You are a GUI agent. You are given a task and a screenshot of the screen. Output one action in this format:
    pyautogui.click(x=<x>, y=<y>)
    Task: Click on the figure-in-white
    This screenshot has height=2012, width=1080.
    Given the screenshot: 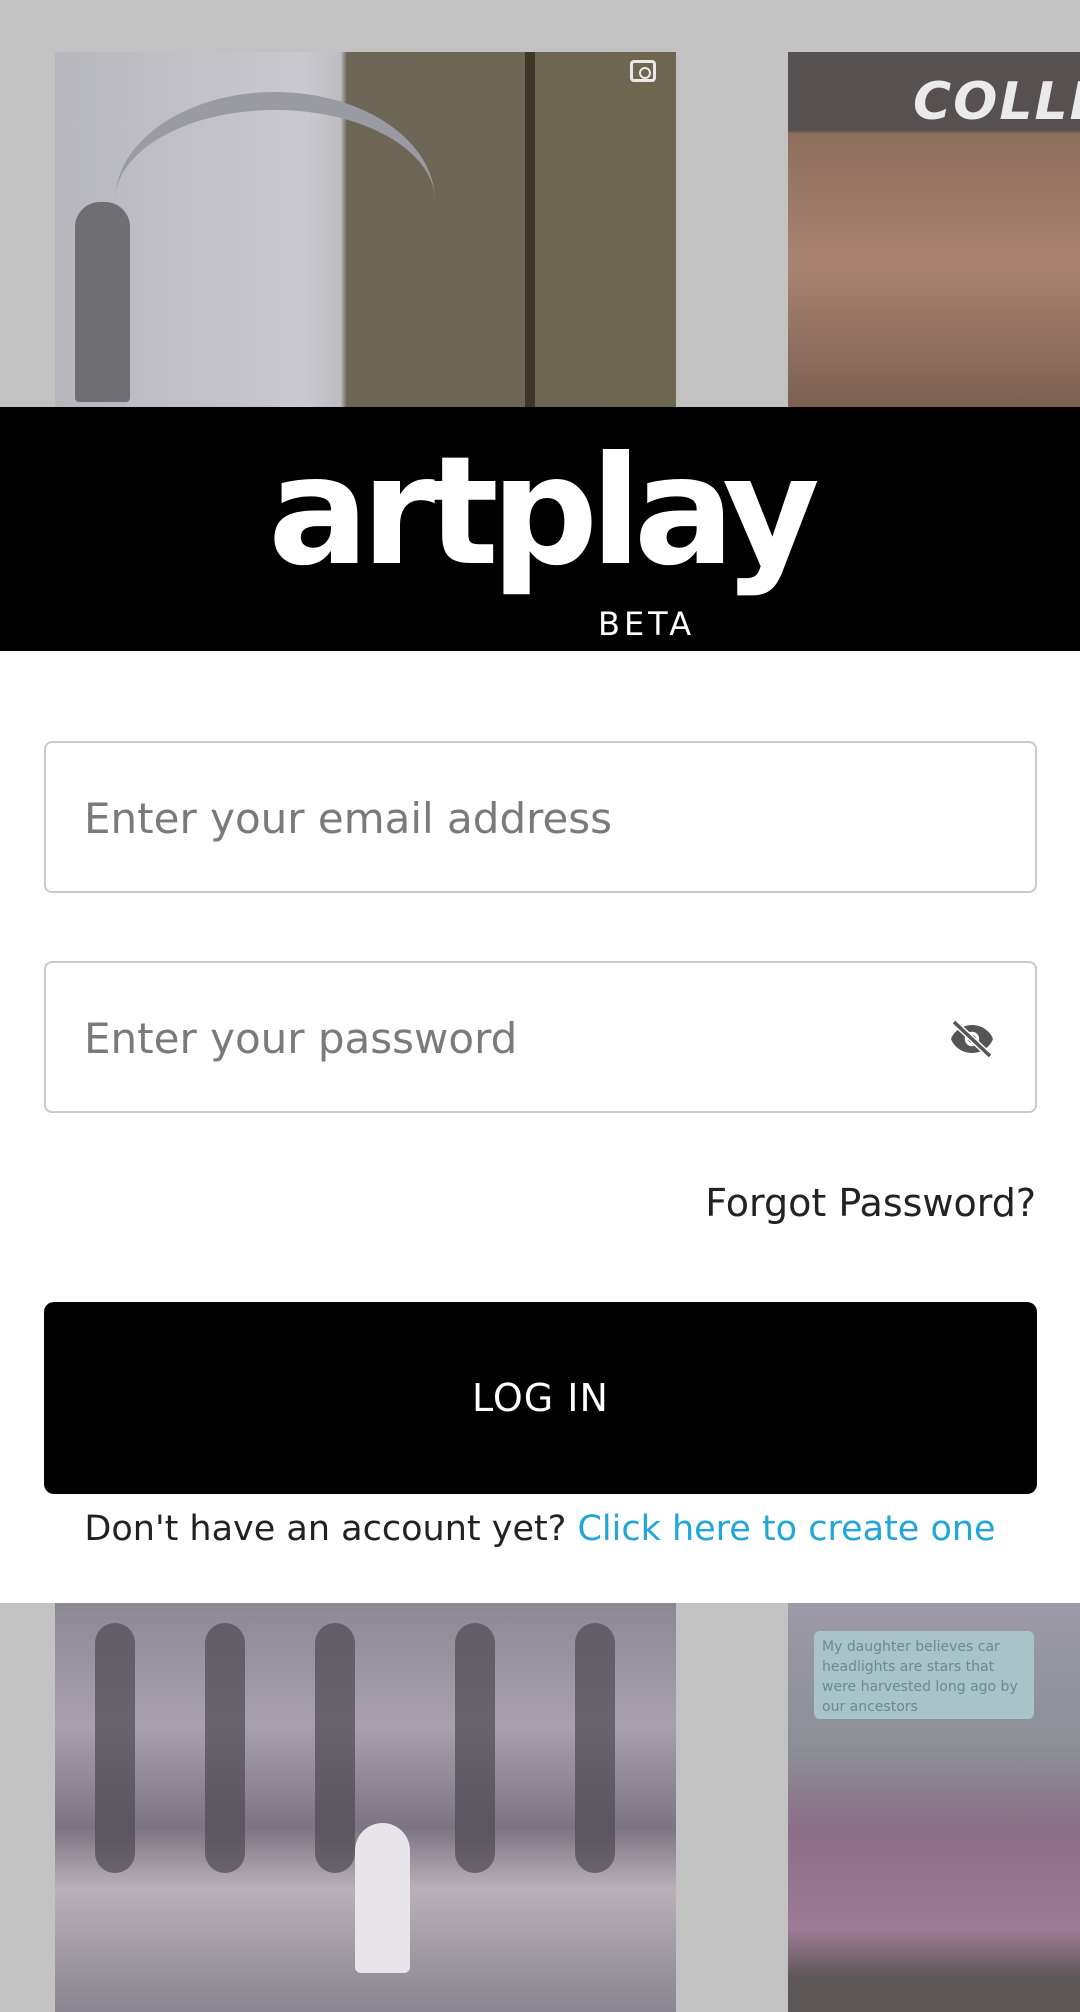 What is the action you would take?
    pyautogui.click(x=382, y=1898)
    